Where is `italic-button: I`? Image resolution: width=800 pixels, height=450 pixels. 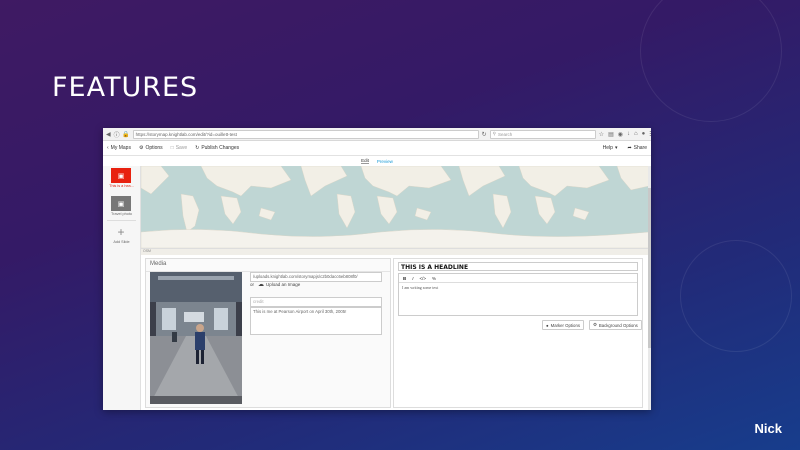
italic-button: I is located at coordinates (412, 278).